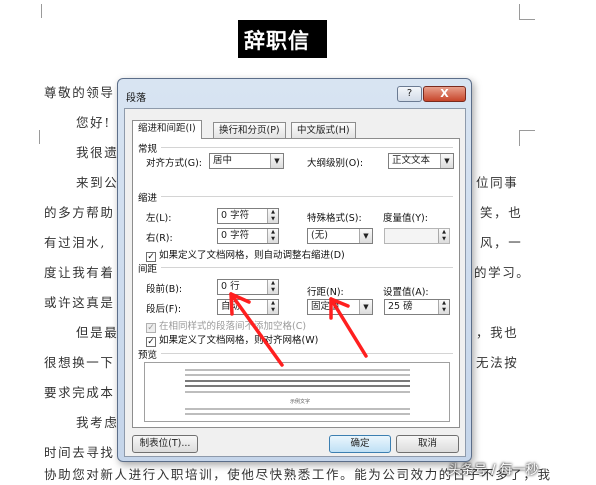  Describe the element at coordinates (148, 355) in the screenshot. I see `section-preview: 预览` at that location.